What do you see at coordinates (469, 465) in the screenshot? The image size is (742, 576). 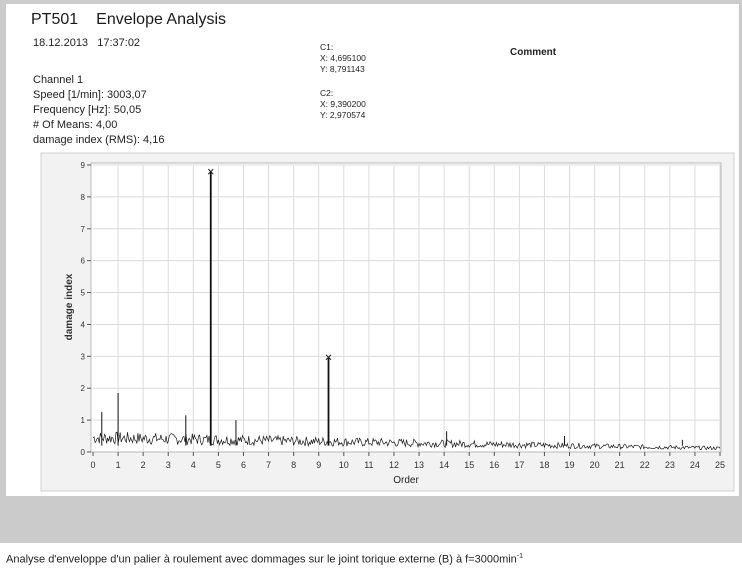 I see `x-tick-label: 15` at bounding box center [469, 465].